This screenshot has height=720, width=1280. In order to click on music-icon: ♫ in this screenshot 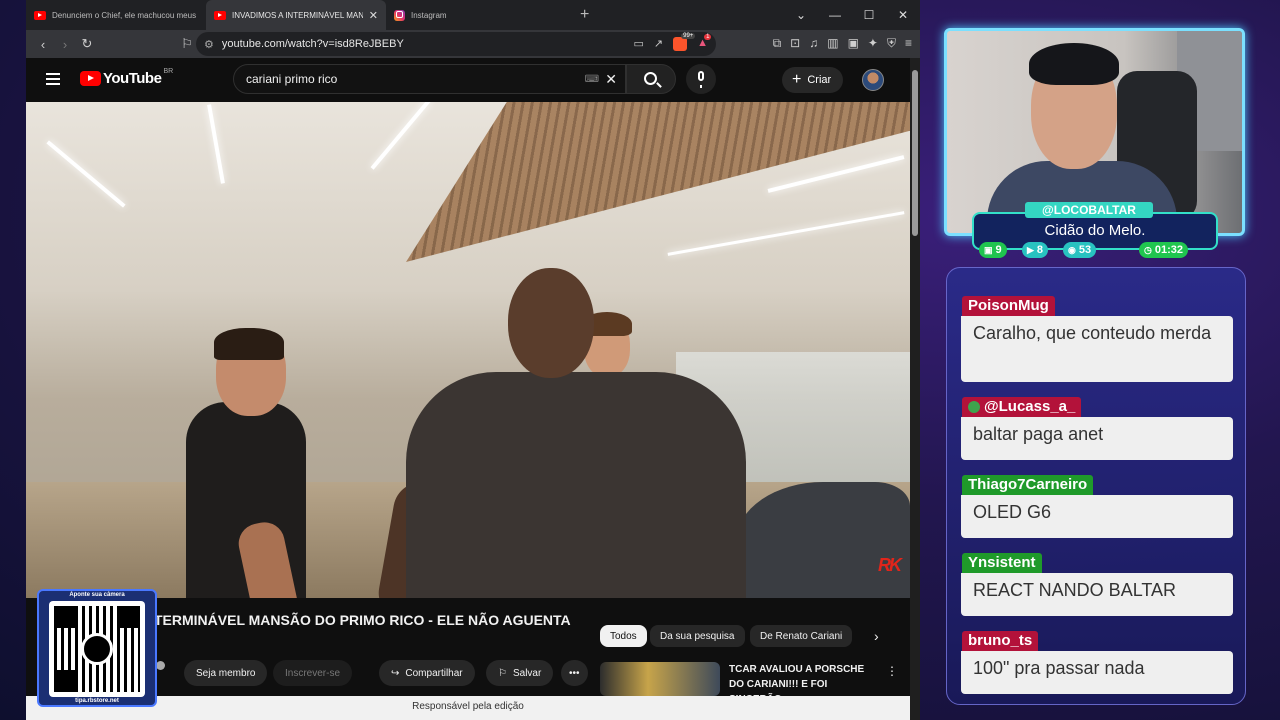, I will do `click(813, 43)`.